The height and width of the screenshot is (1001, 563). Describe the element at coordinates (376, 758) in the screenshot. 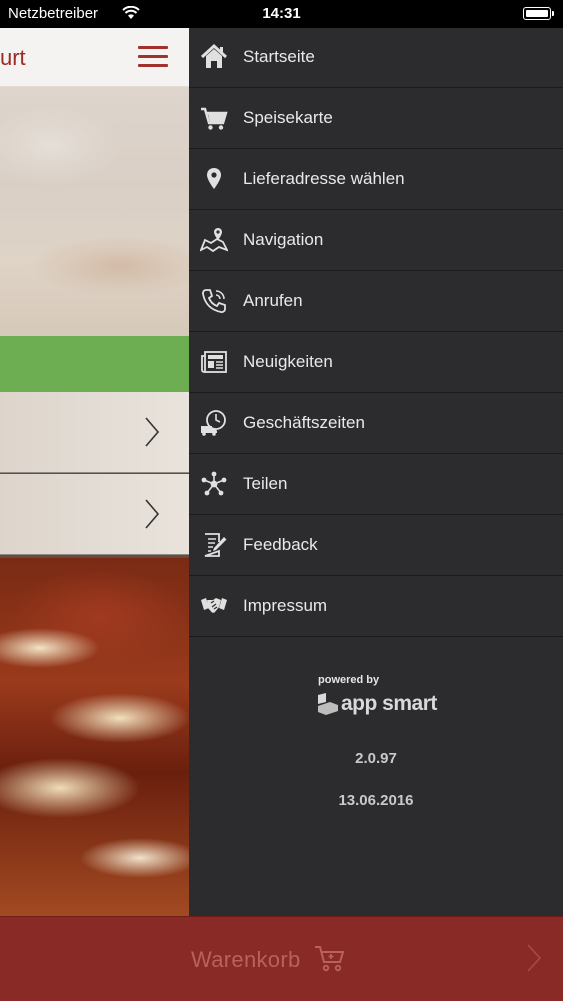

I see `app-version: 2.0.97` at that location.